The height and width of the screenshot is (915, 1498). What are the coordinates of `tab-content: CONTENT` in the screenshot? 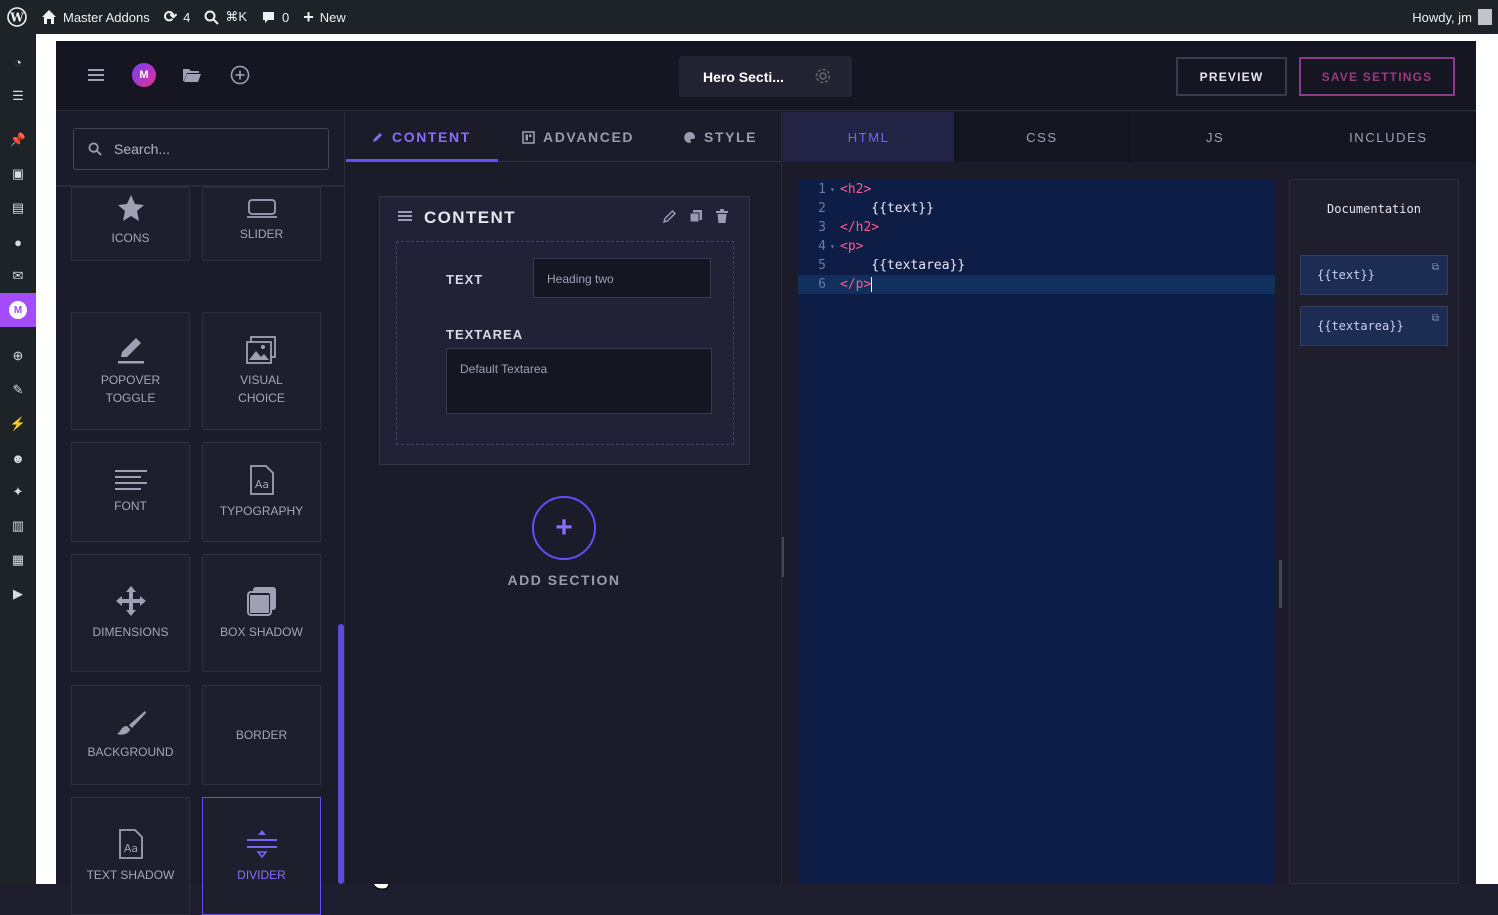 It's located at (421, 137).